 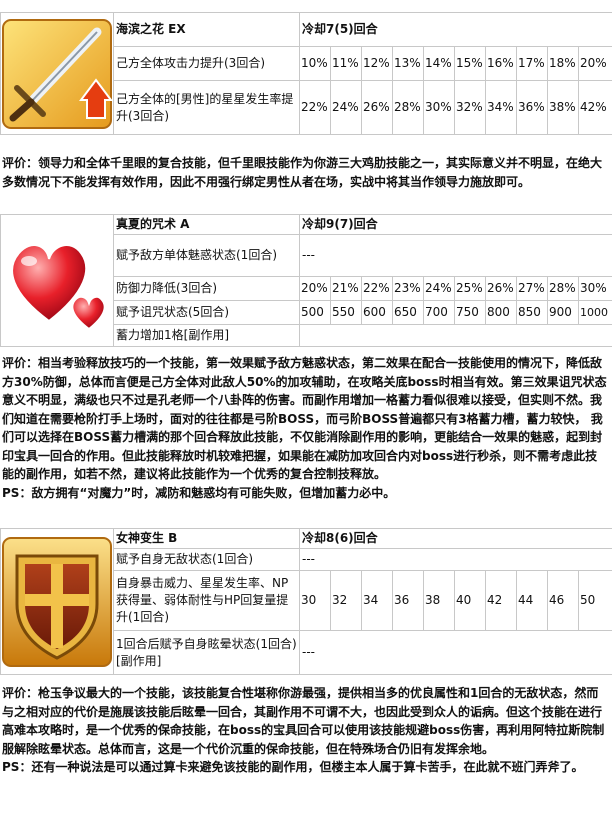 I want to click on effect-value: 800, so click(x=501, y=312).